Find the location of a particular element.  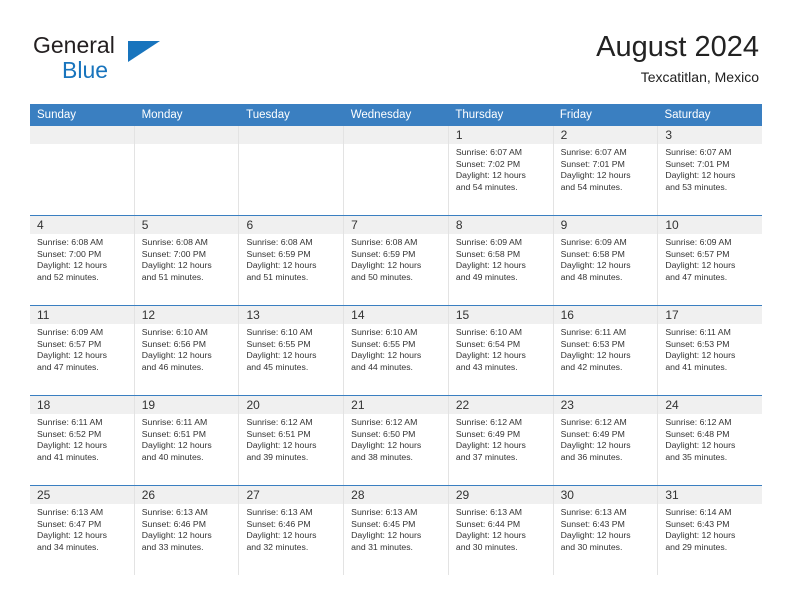

sunrise-text: Sunrise: 6:09 AM is located at coordinates (698, 242).